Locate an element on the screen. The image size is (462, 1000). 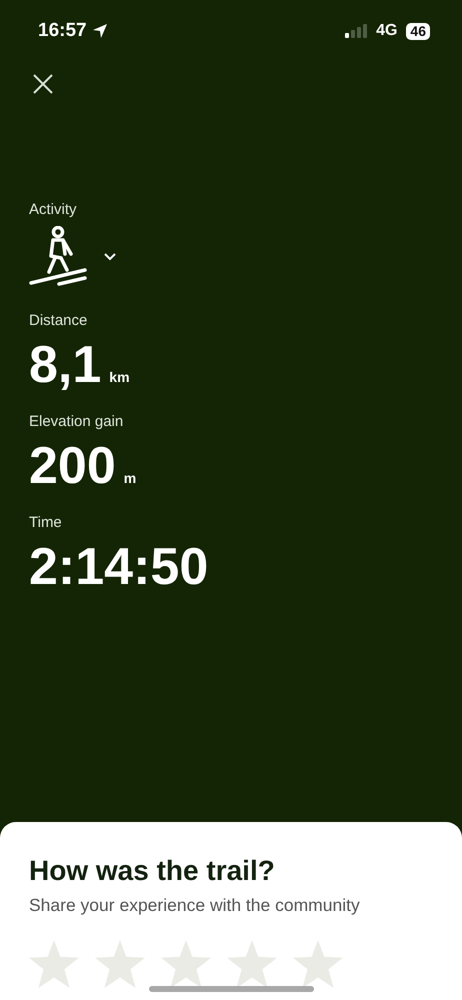
star-rating is located at coordinates (186, 964).